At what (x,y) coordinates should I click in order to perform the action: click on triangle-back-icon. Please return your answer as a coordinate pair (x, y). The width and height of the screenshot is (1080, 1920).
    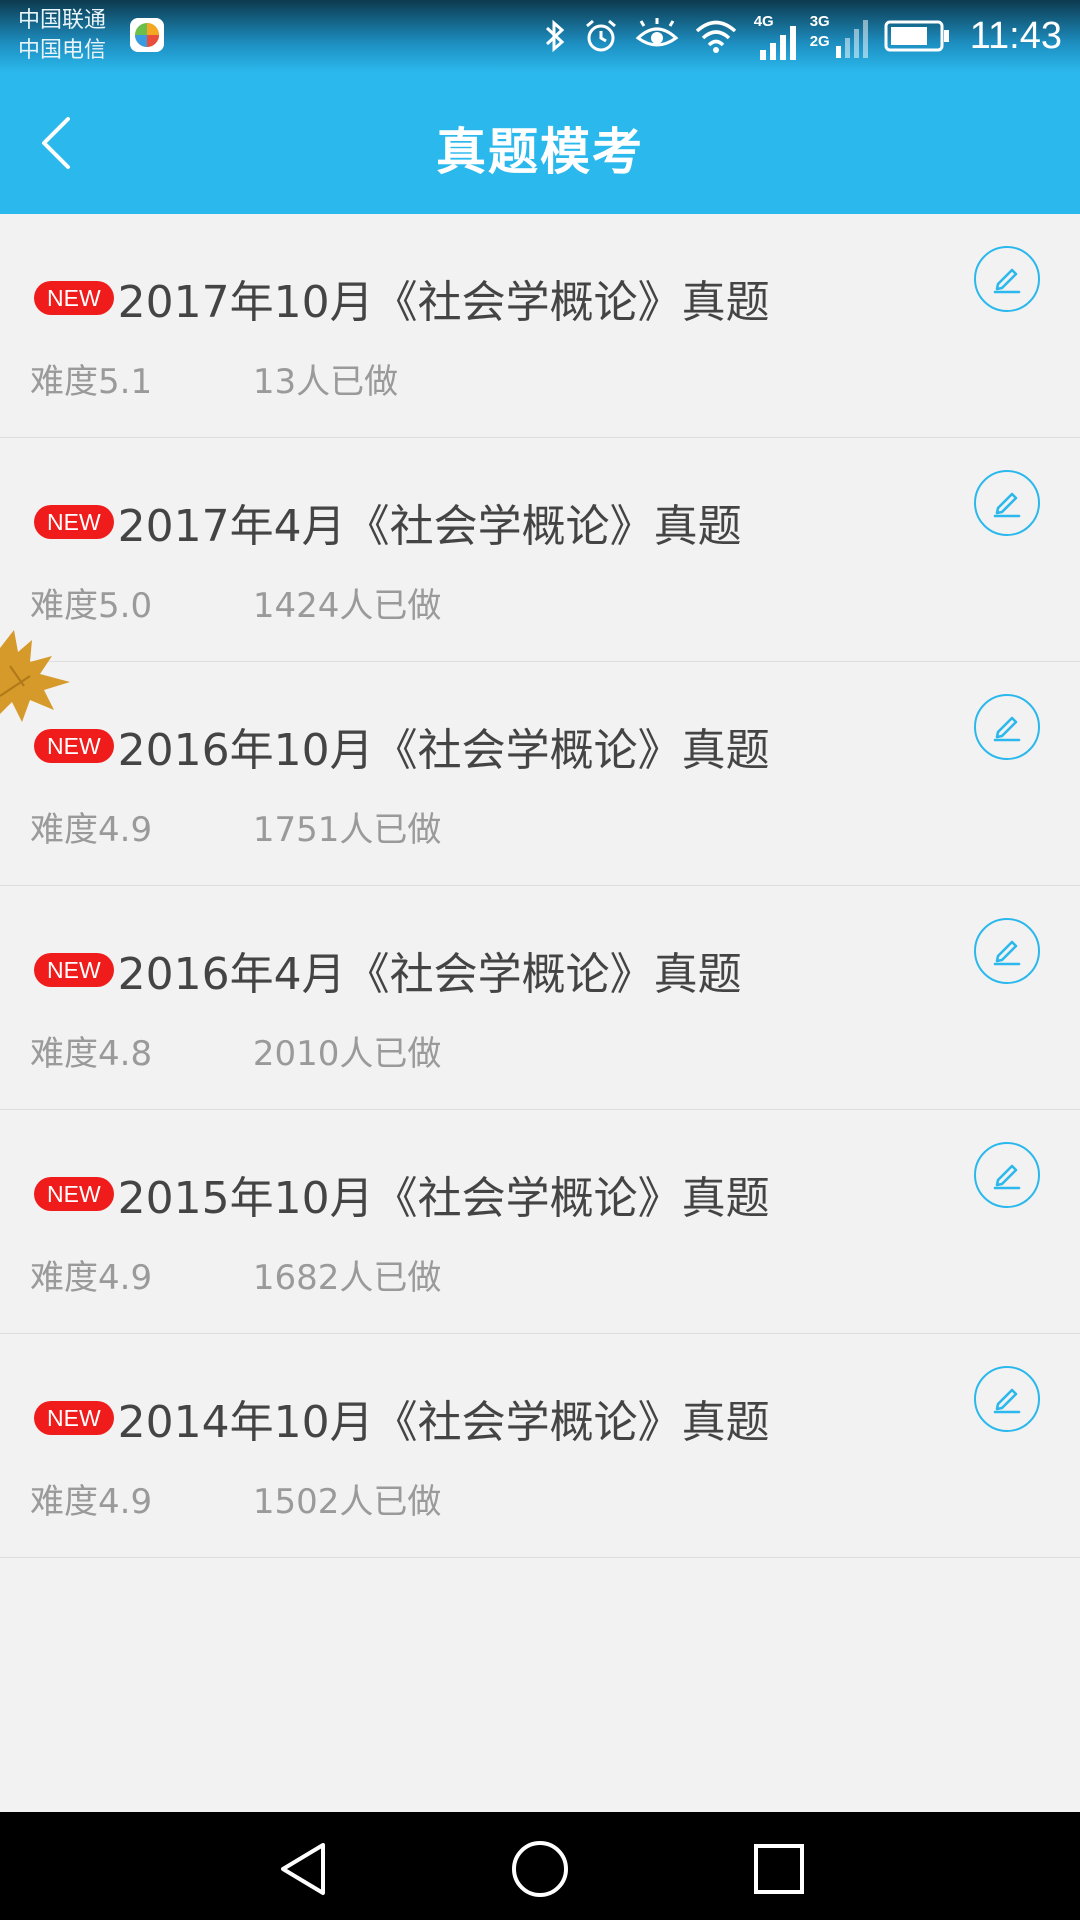
    Looking at the image, I should click on (303, 1869).